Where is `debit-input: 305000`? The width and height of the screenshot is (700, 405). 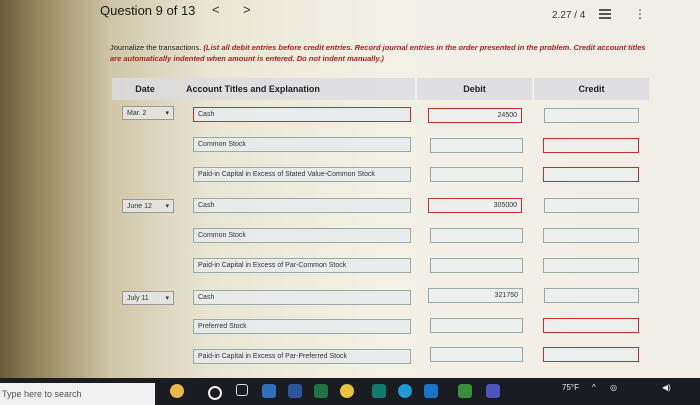
debit-input: 305000 is located at coordinates (475, 205).